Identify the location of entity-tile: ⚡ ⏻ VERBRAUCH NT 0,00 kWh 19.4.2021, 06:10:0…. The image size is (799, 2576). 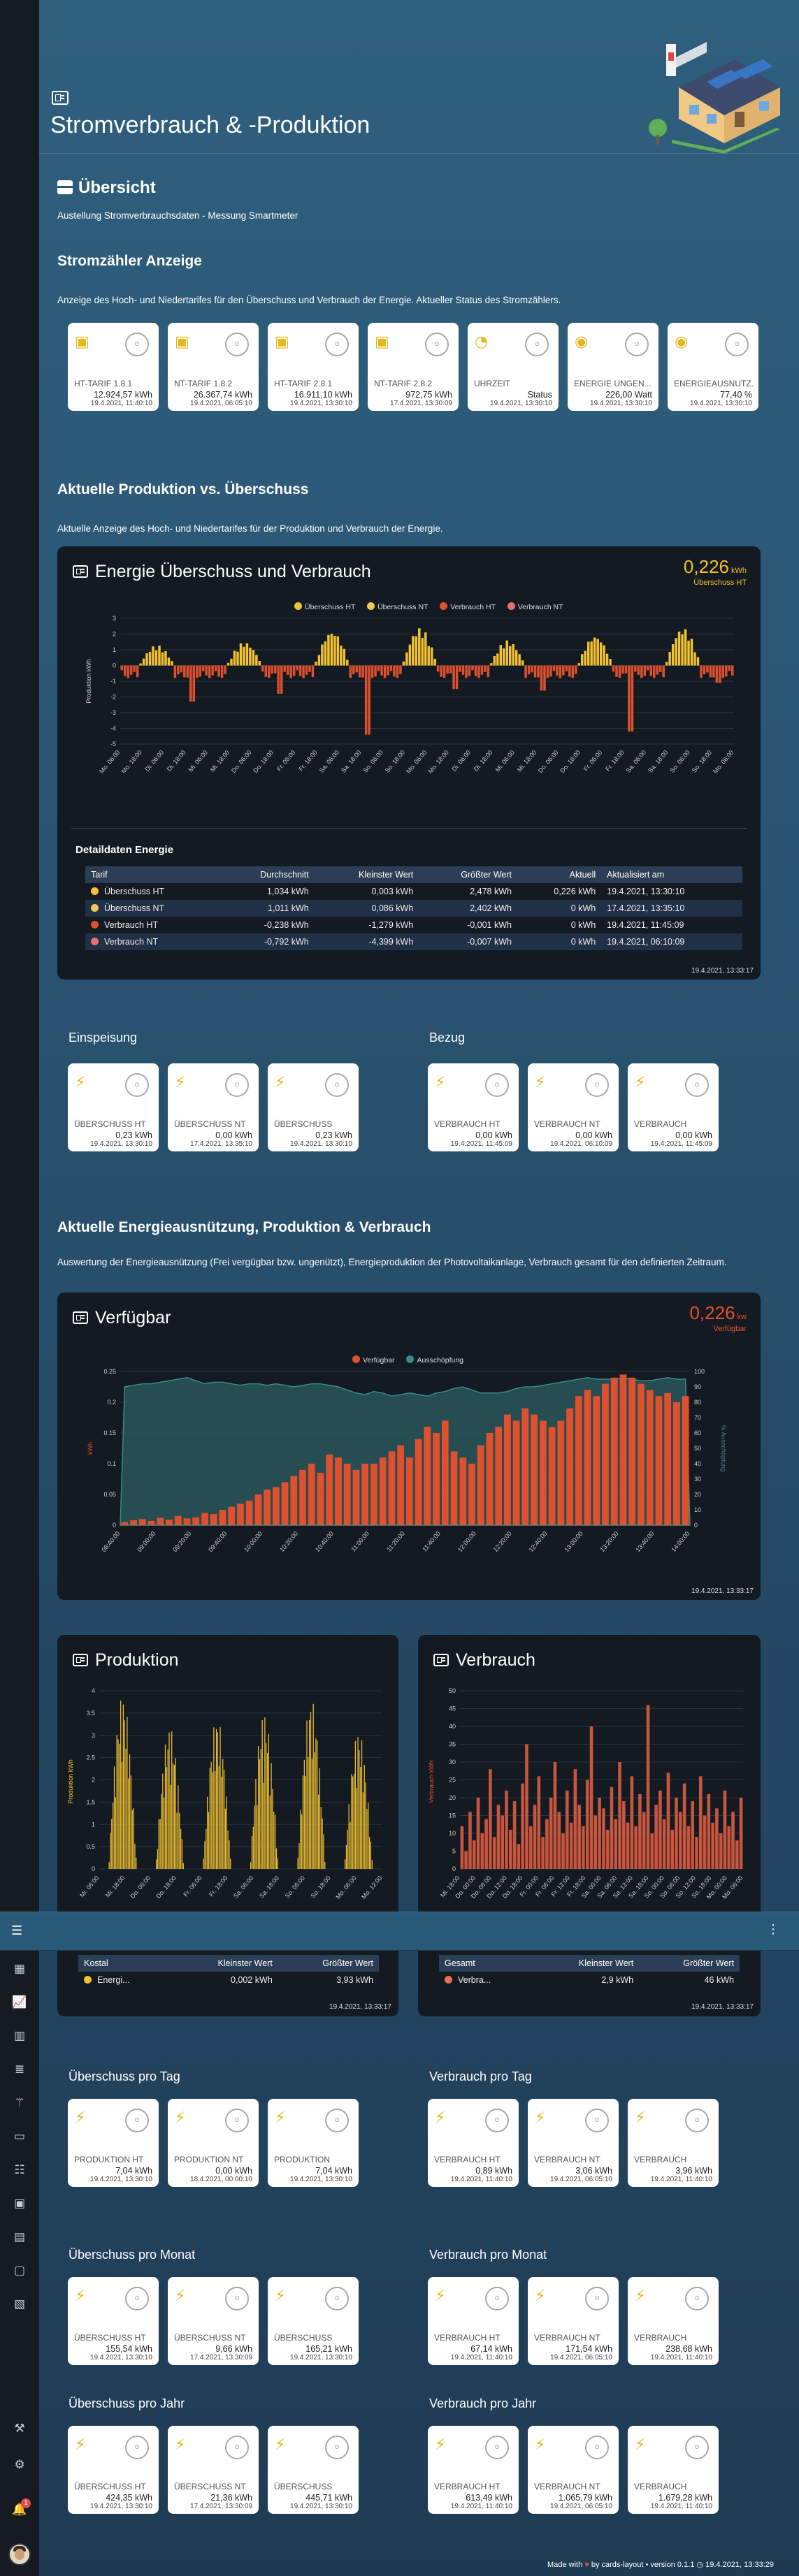
(573, 1107).